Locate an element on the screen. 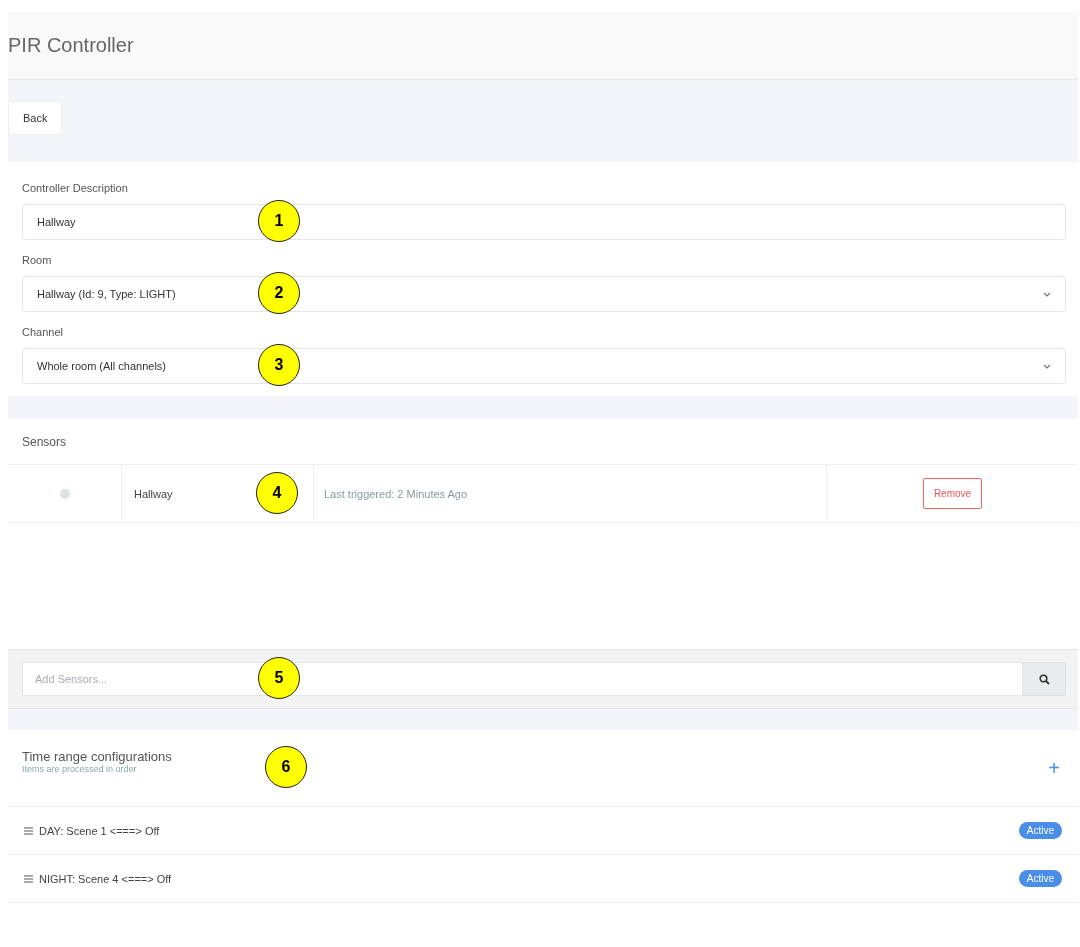 This screenshot has height=947, width=1080. section-subtitle: Items are processed in order is located at coordinates (79, 768).